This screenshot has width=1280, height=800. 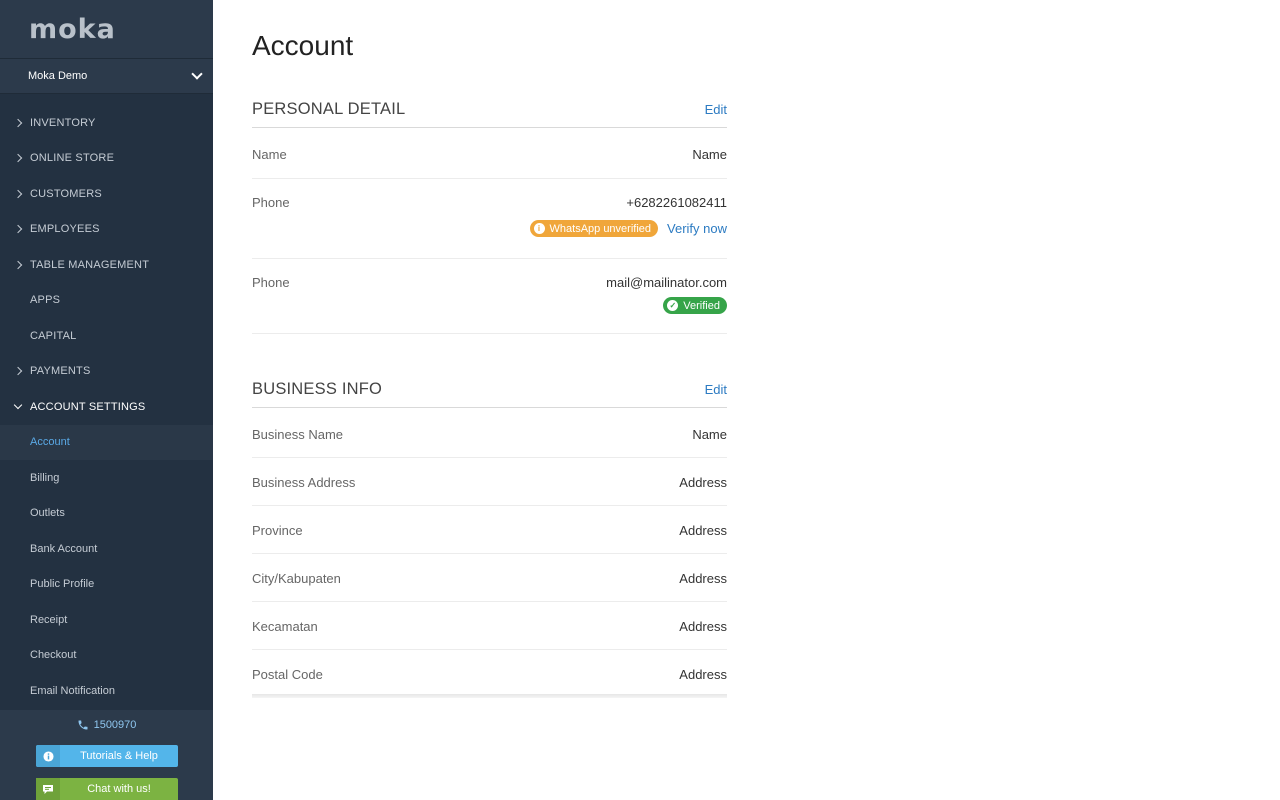 I want to click on sidebar-item-apps: APPS, so click(x=106, y=301).